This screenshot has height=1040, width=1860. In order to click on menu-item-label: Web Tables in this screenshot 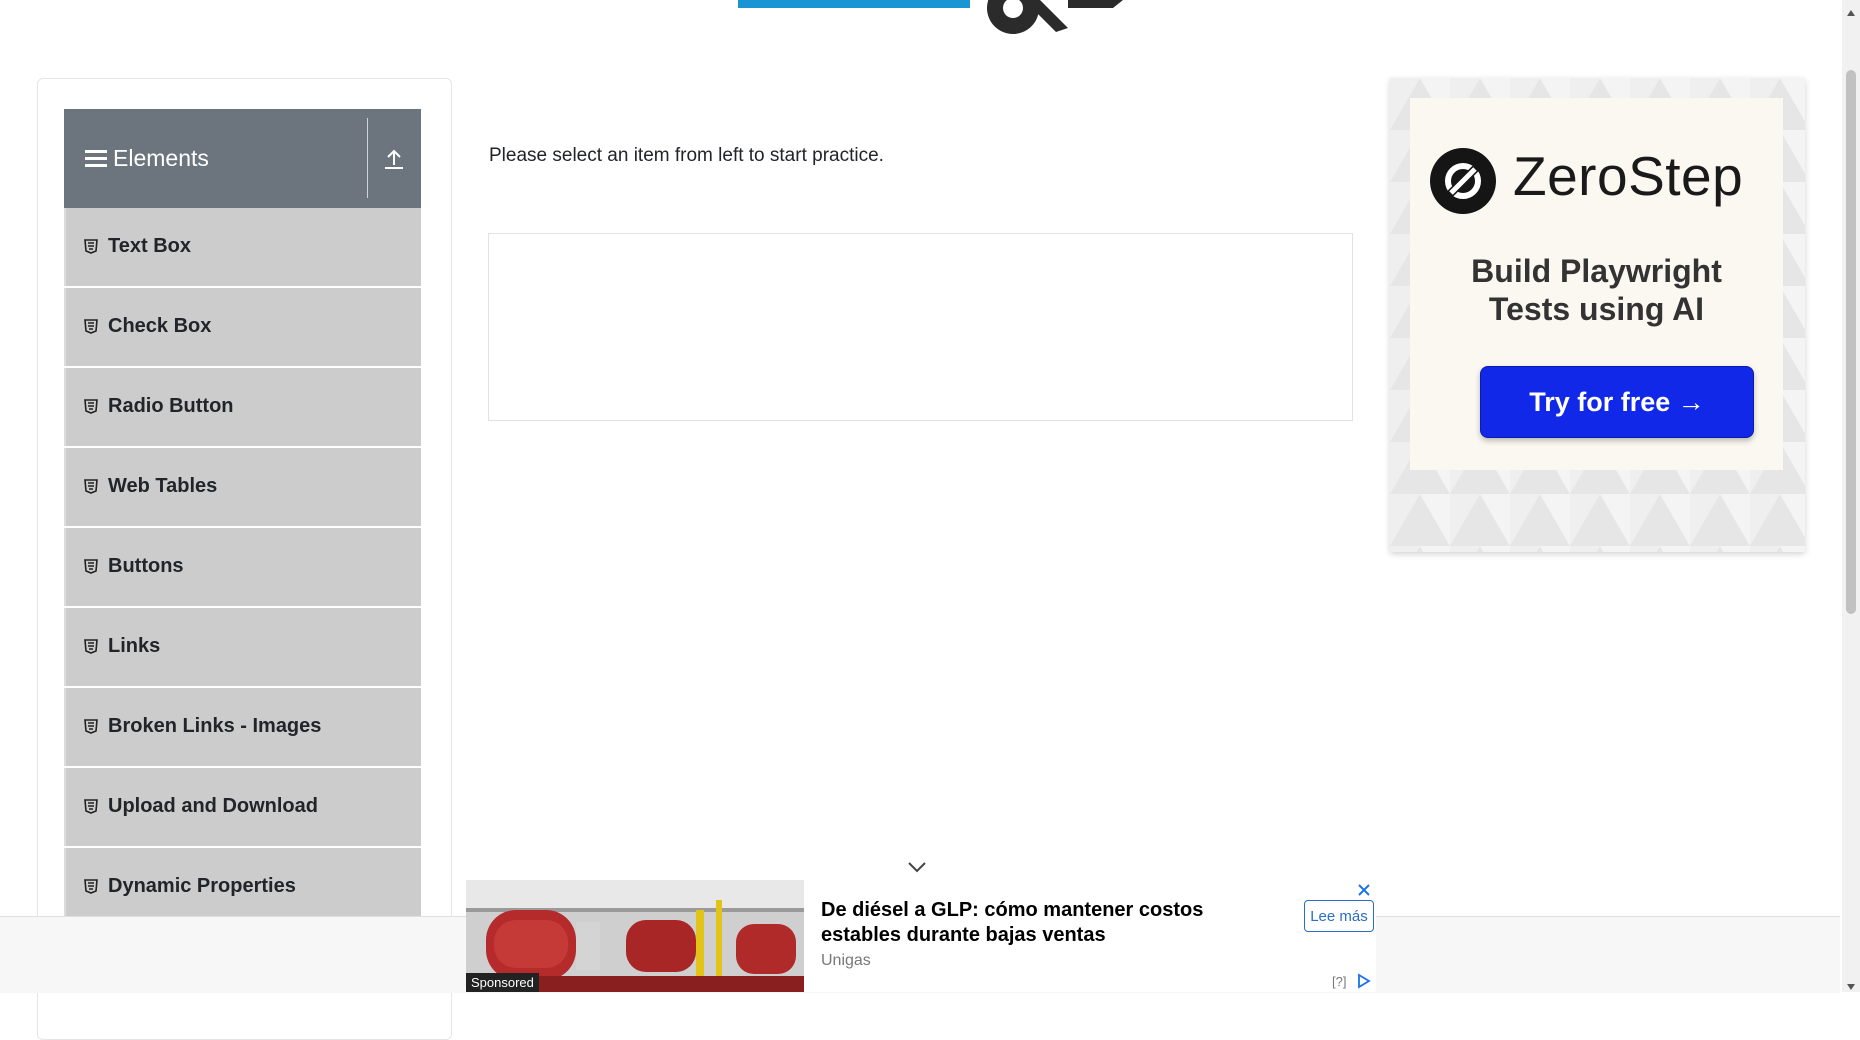, I will do `click(163, 486)`.